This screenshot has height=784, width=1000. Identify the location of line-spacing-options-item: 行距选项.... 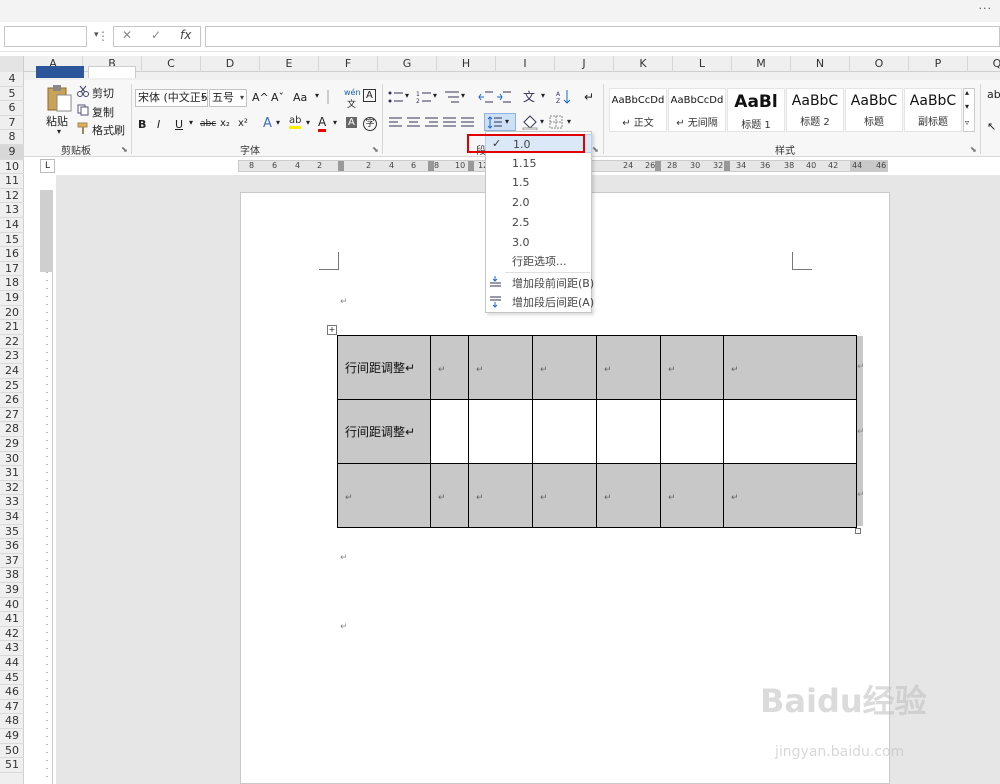
(538, 261).